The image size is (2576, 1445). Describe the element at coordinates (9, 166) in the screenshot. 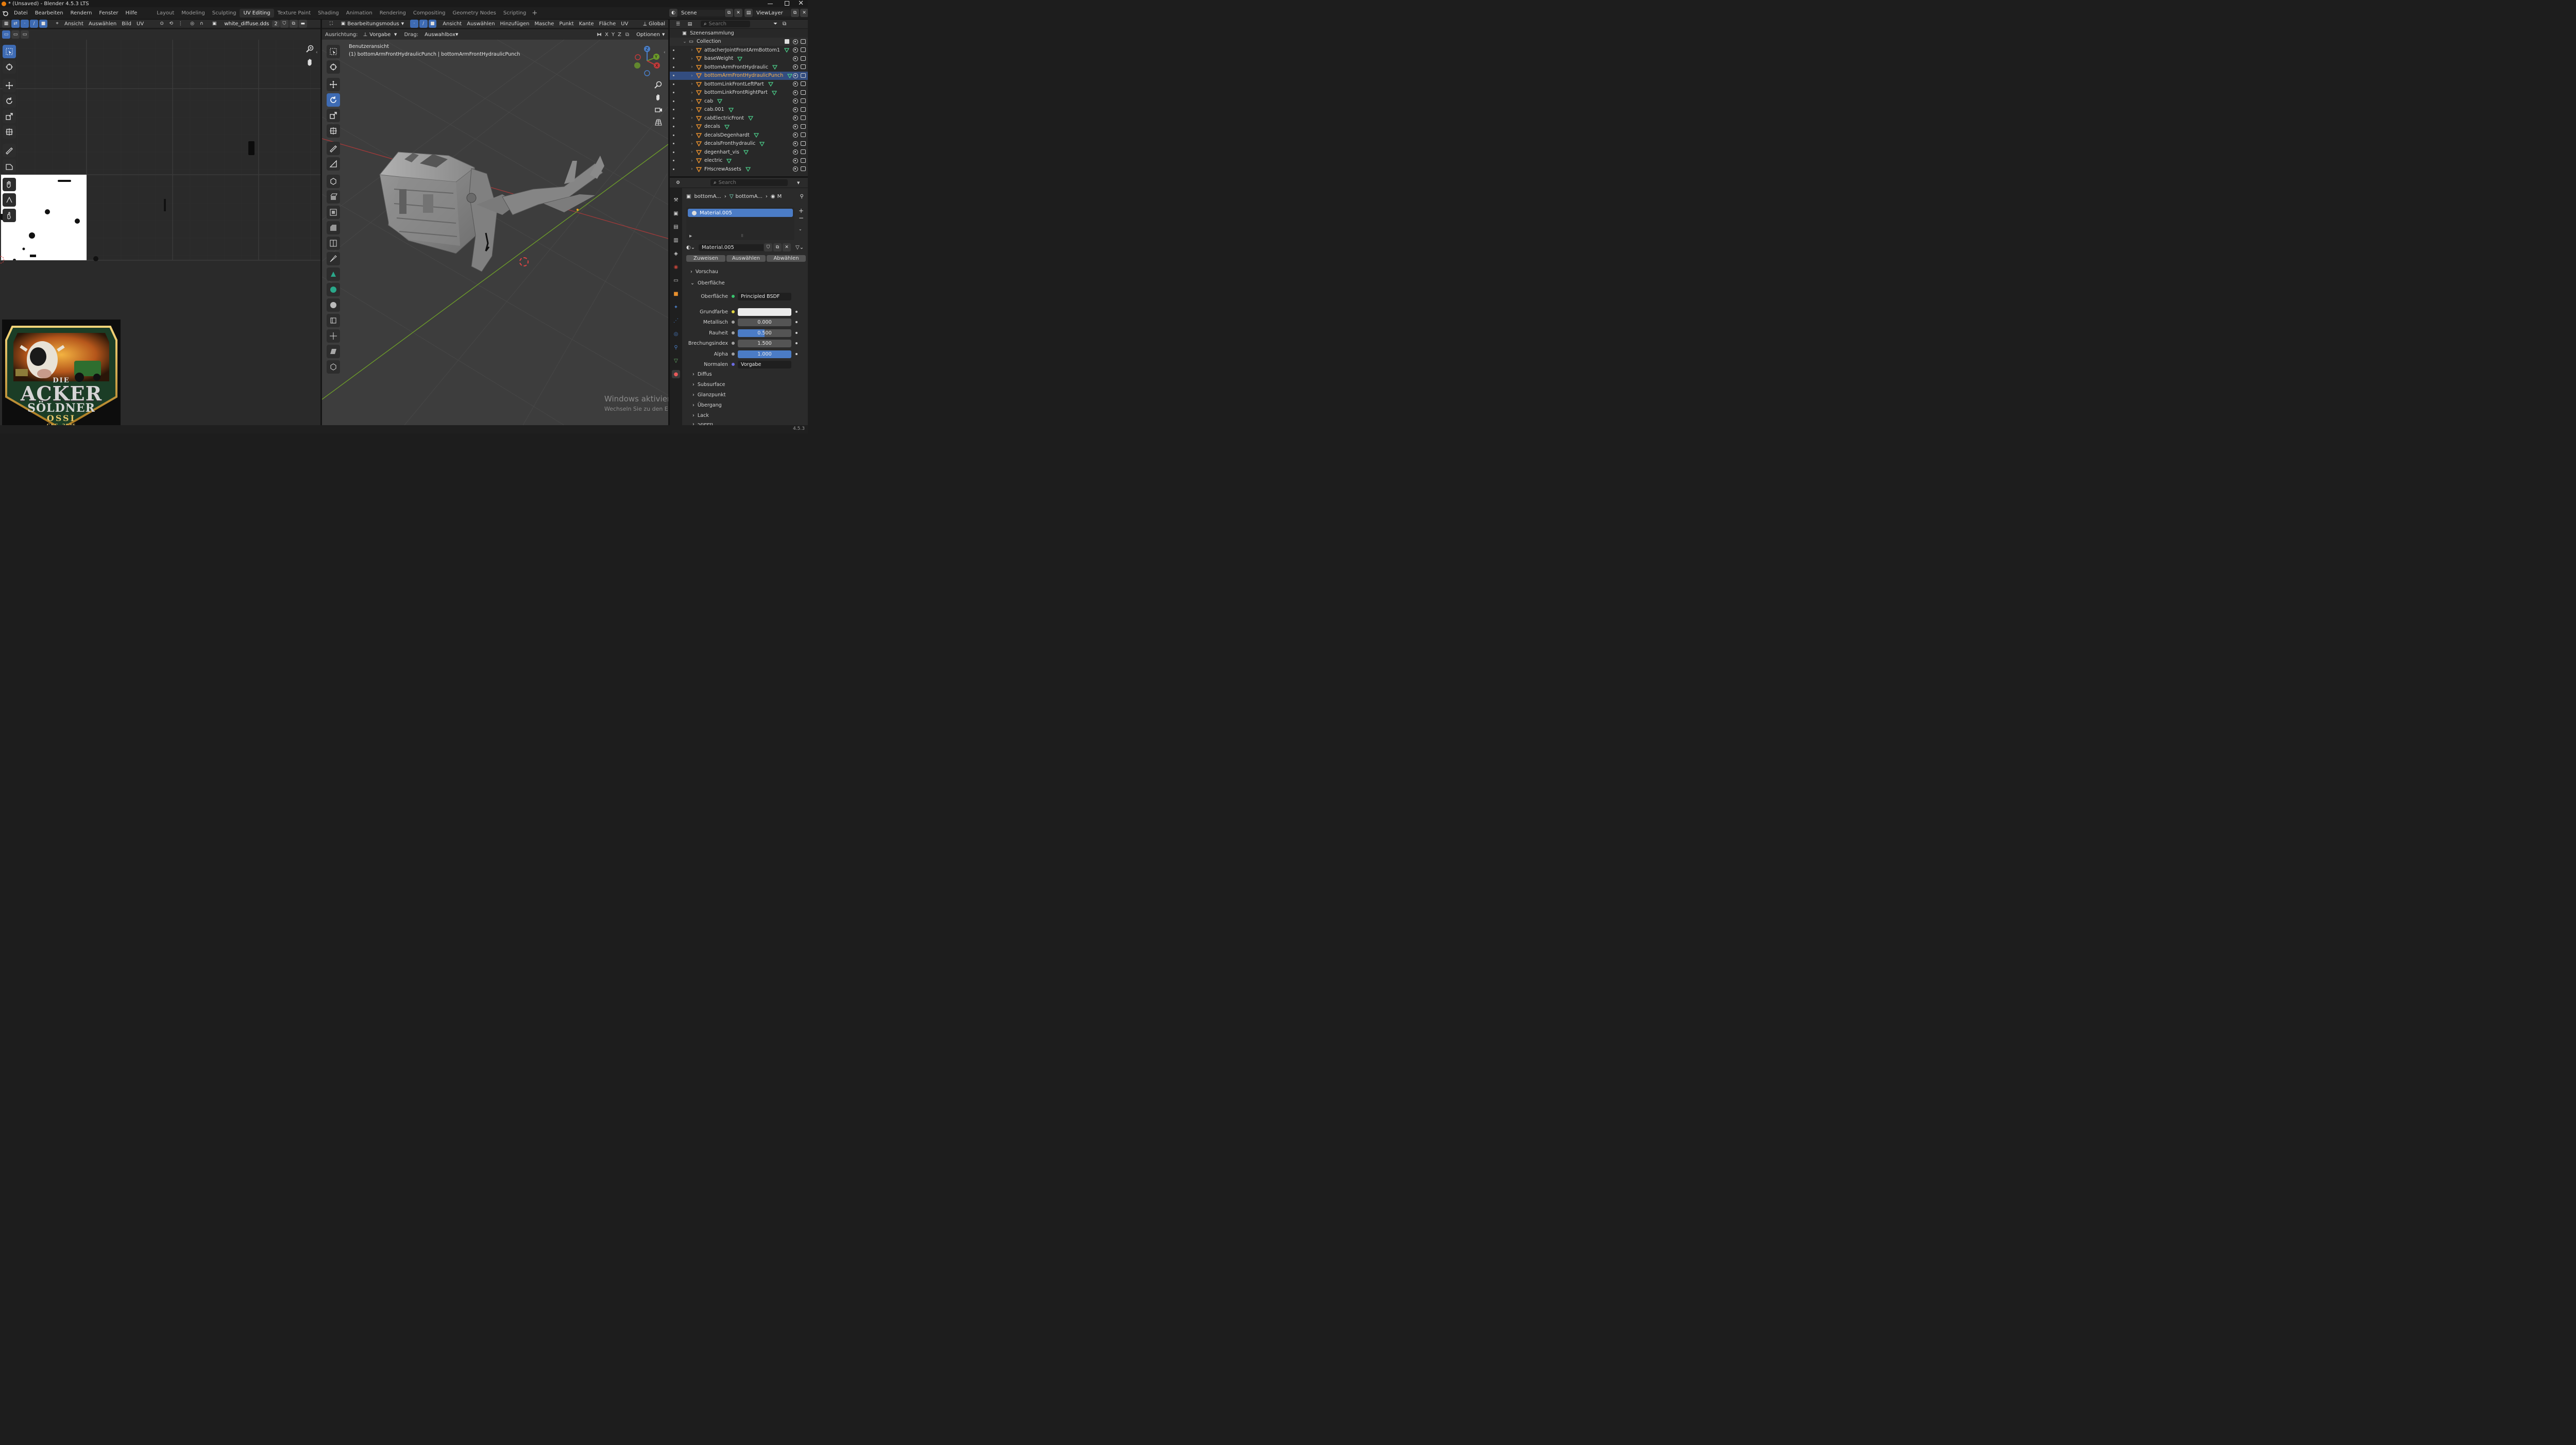

I see `rip-region-tool` at that location.